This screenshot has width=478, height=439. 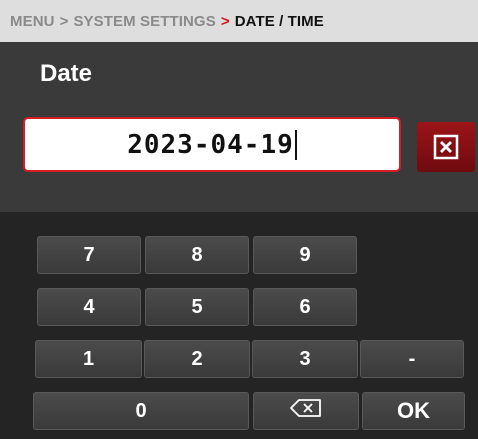 I want to click on breadcrumb-item-date-time: DATE / TIME, so click(x=279, y=21).